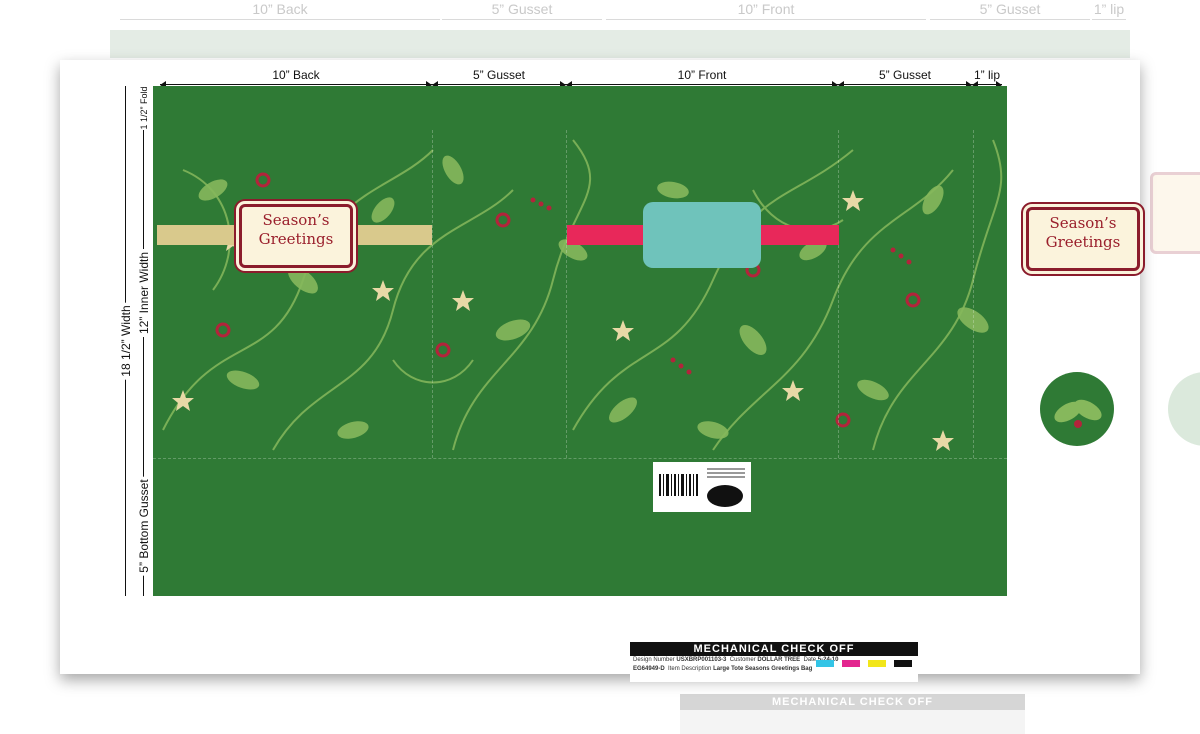  What do you see at coordinates (852, 702) in the screenshot?
I see `ghost-checkoff-title: MECHANICAL CHECK OFF` at bounding box center [852, 702].